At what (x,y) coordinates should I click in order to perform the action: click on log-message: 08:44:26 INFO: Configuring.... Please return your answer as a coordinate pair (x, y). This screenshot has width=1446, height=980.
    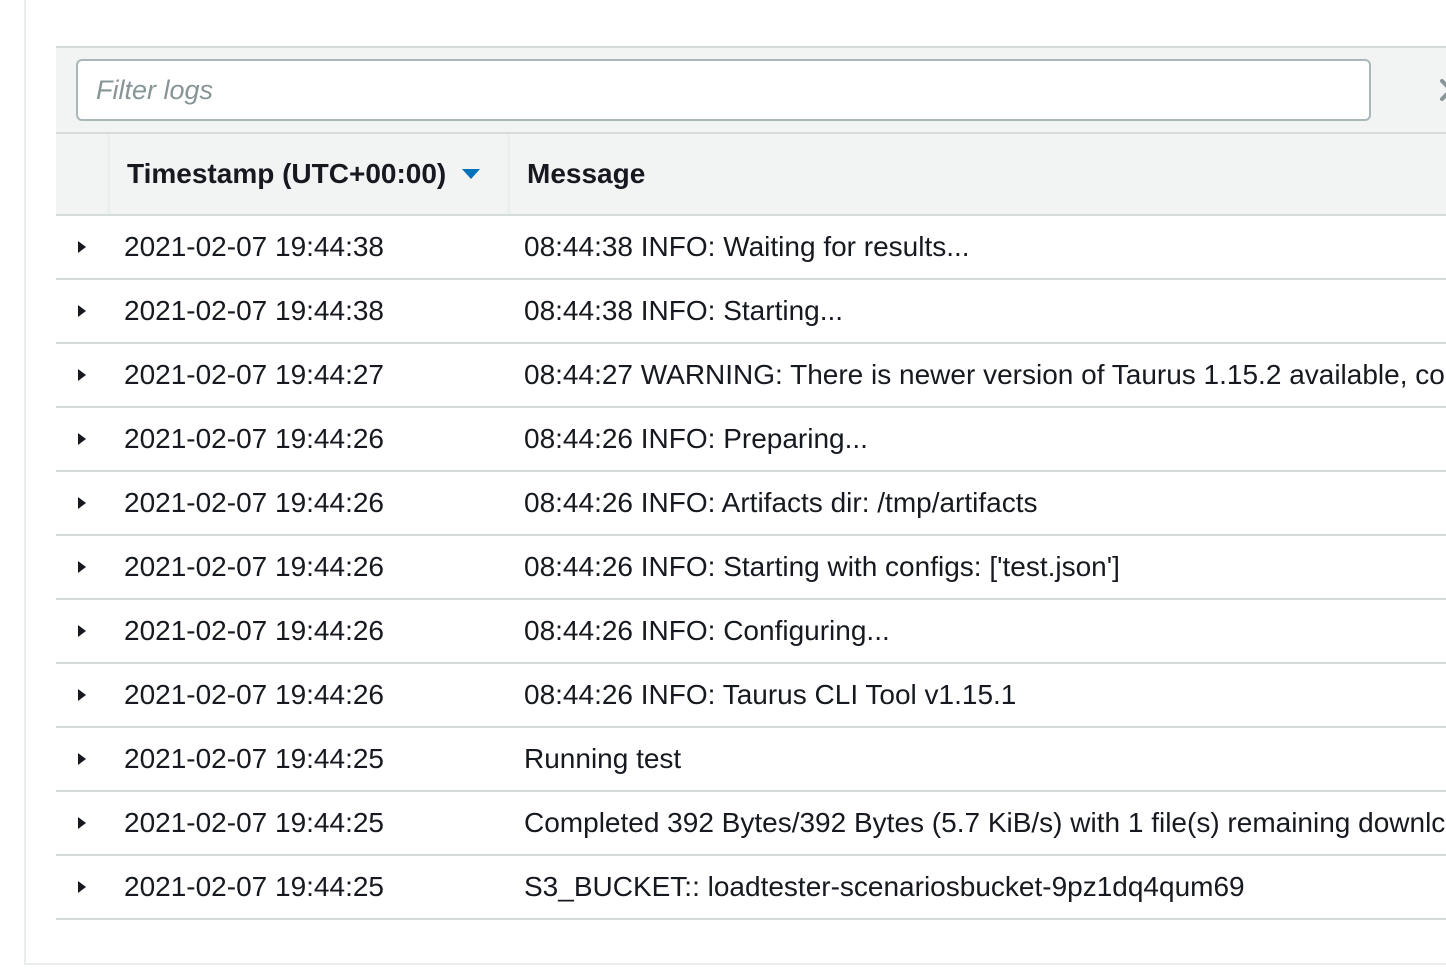
    Looking at the image, I should click on (707, 630).